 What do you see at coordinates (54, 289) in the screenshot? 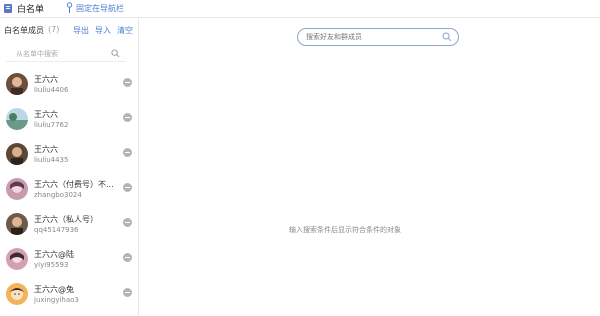
I see `member-name: 王六六@兔` at bounding box center [54, 289].